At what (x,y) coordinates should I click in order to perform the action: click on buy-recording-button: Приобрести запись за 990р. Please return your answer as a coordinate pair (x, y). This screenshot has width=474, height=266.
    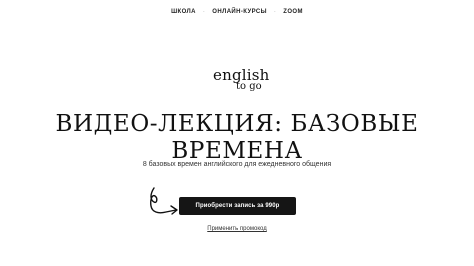
    Looking at the image, I should click on (237, 206).